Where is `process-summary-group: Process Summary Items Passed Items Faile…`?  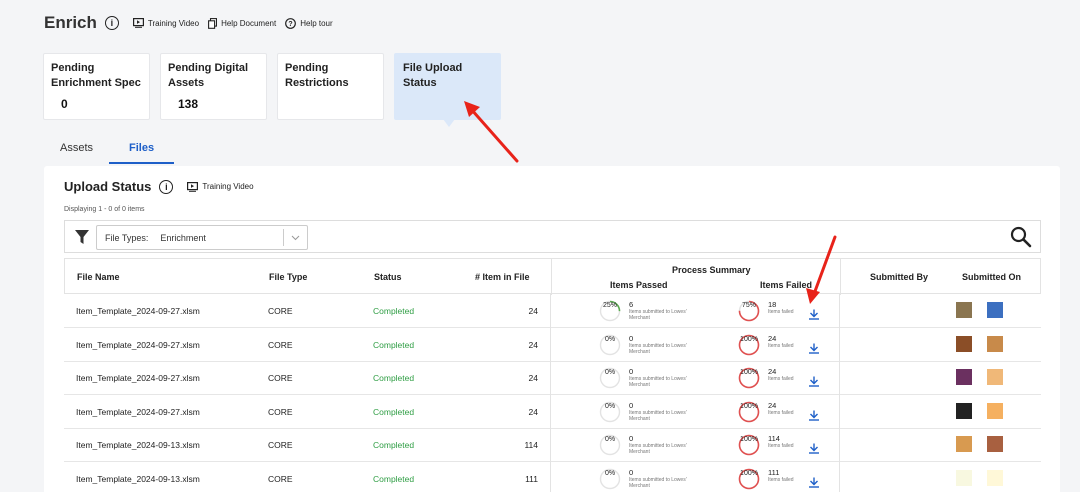
process-summary-group: Process Summary Items Passed Items Faile… is located at coordinates (696, 277).